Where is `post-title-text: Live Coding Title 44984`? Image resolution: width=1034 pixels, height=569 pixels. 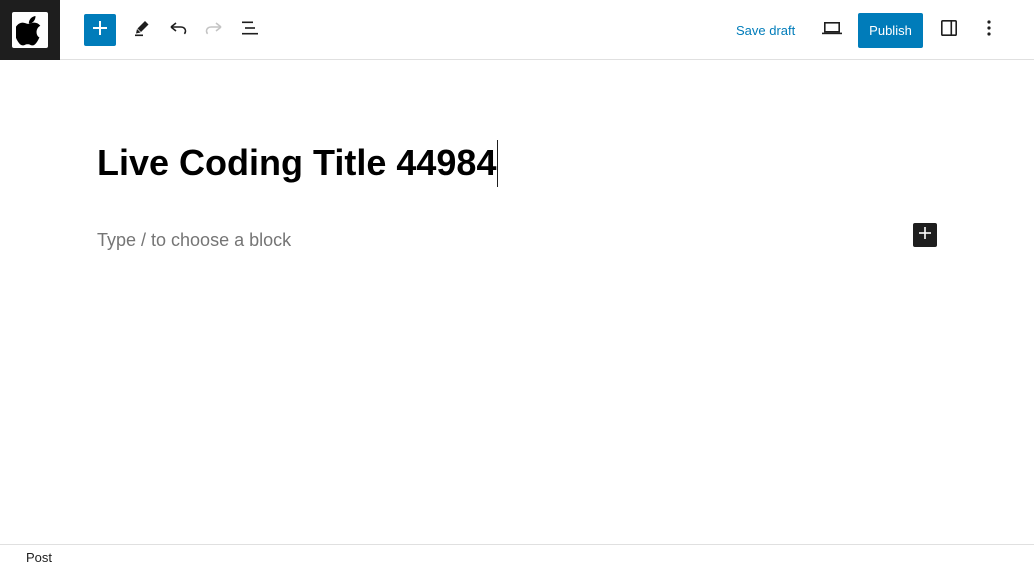
post-title-text: Live Coding Title 44984 is located at coordinates (297, 162).